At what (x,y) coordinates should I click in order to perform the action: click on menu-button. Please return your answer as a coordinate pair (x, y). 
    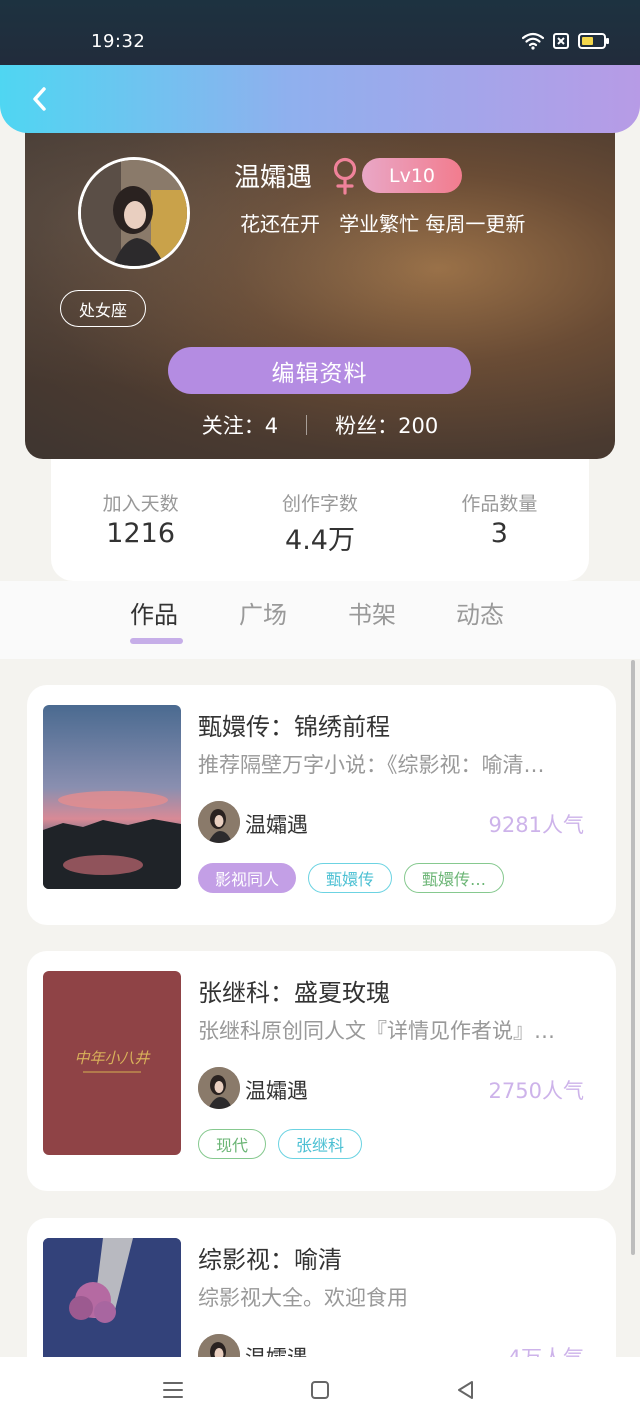
    Looking at the image, I should click on (173, 1390).